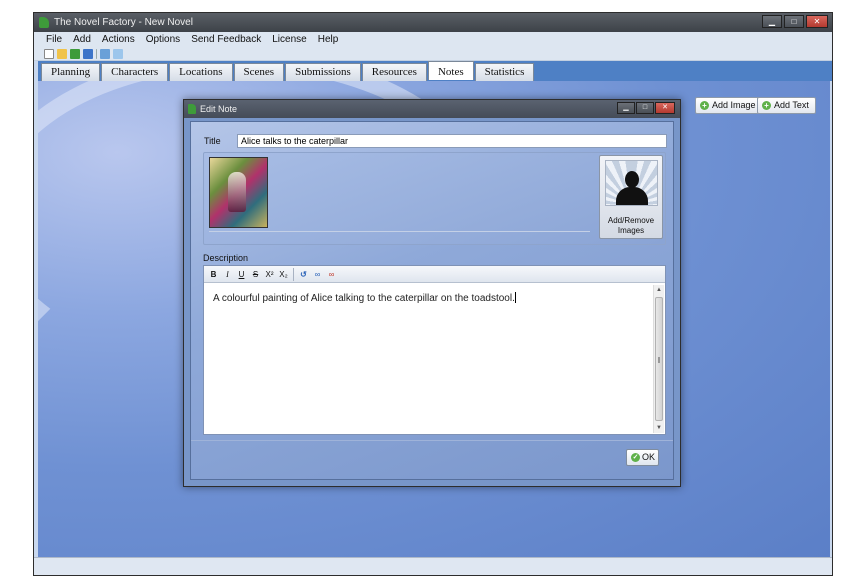  I want to click on status-bar, so click(433, 566).